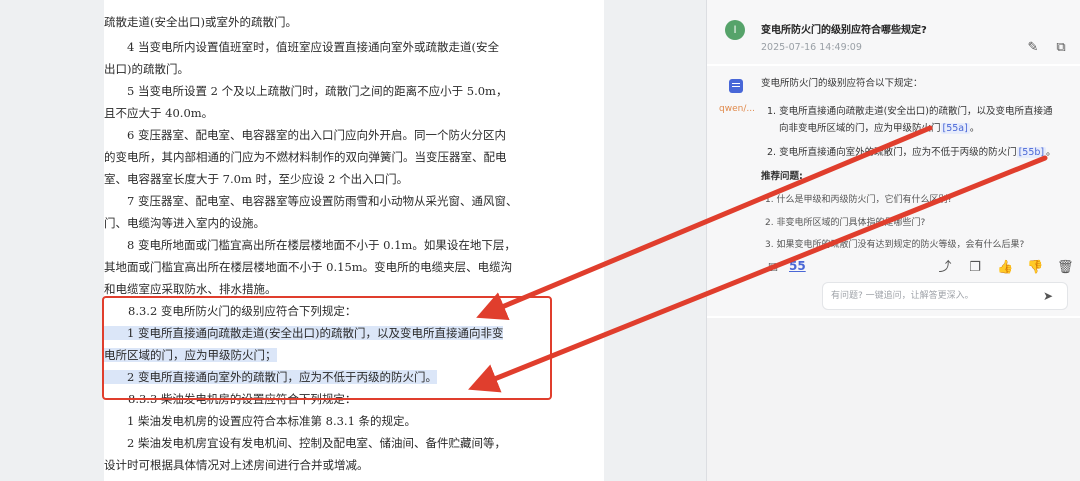  Describe the element at coordinates (305, 157) in the screenshot. I see `doc-text: 的变电所，其内部相通的门应为不燃材料制作的双向弹簧门。当变压器室、配电` at that location.